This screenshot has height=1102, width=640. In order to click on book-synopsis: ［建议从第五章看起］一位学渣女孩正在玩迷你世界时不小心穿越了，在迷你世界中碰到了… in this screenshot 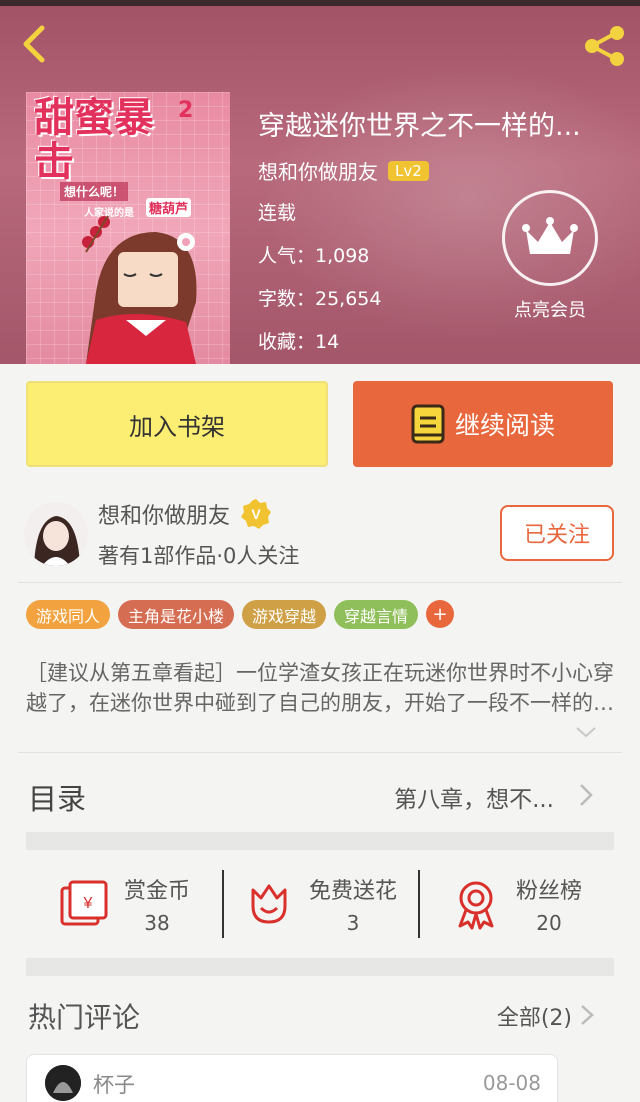, I will do `click(321, 688)`.